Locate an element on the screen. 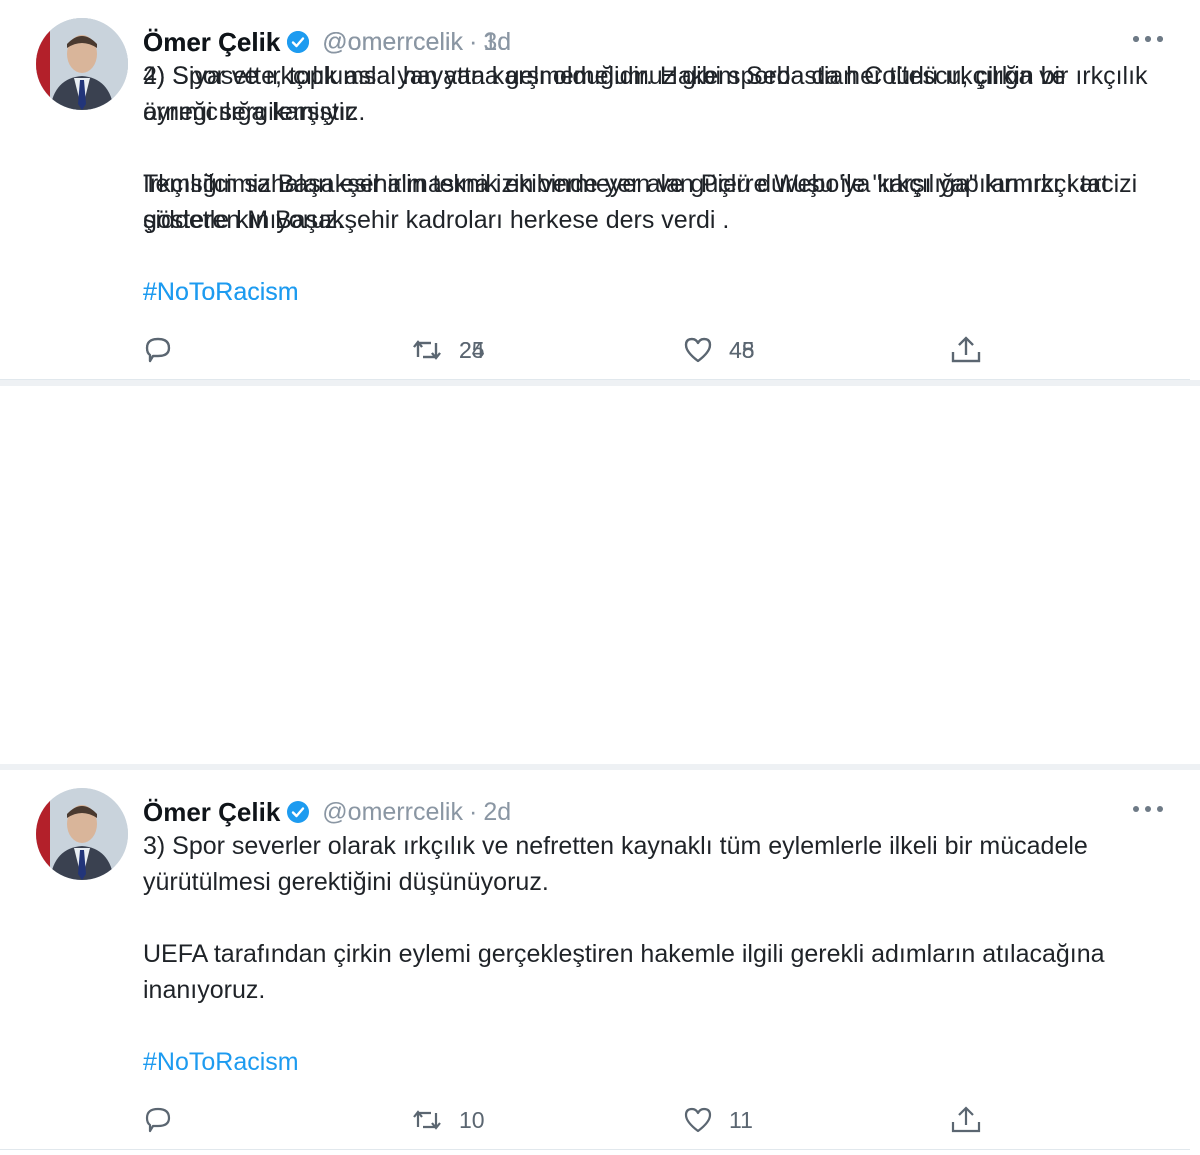 The image size is (1200, 1155). like-button: 45 is located at coordinates (719, 350).